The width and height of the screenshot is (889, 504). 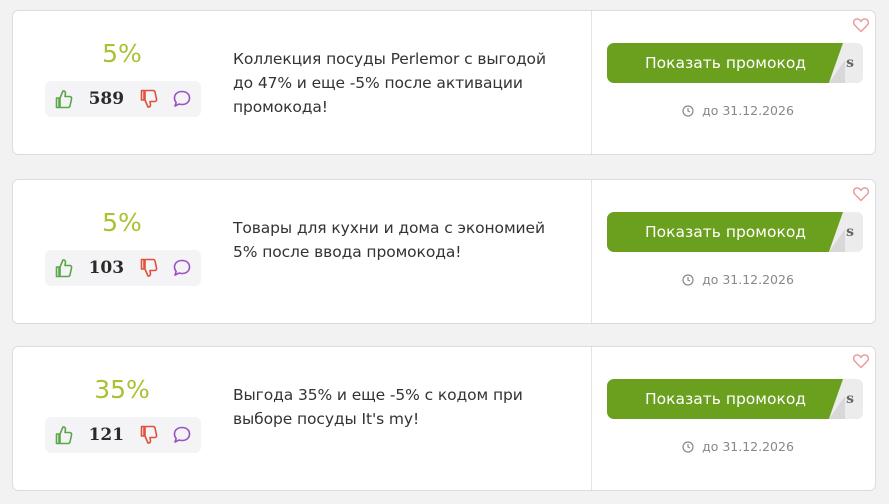 What do you see at coordinates (123, 78) in the screenshot?
I see `coupon-stats: 5% 589` at bounding box center [123, 78].